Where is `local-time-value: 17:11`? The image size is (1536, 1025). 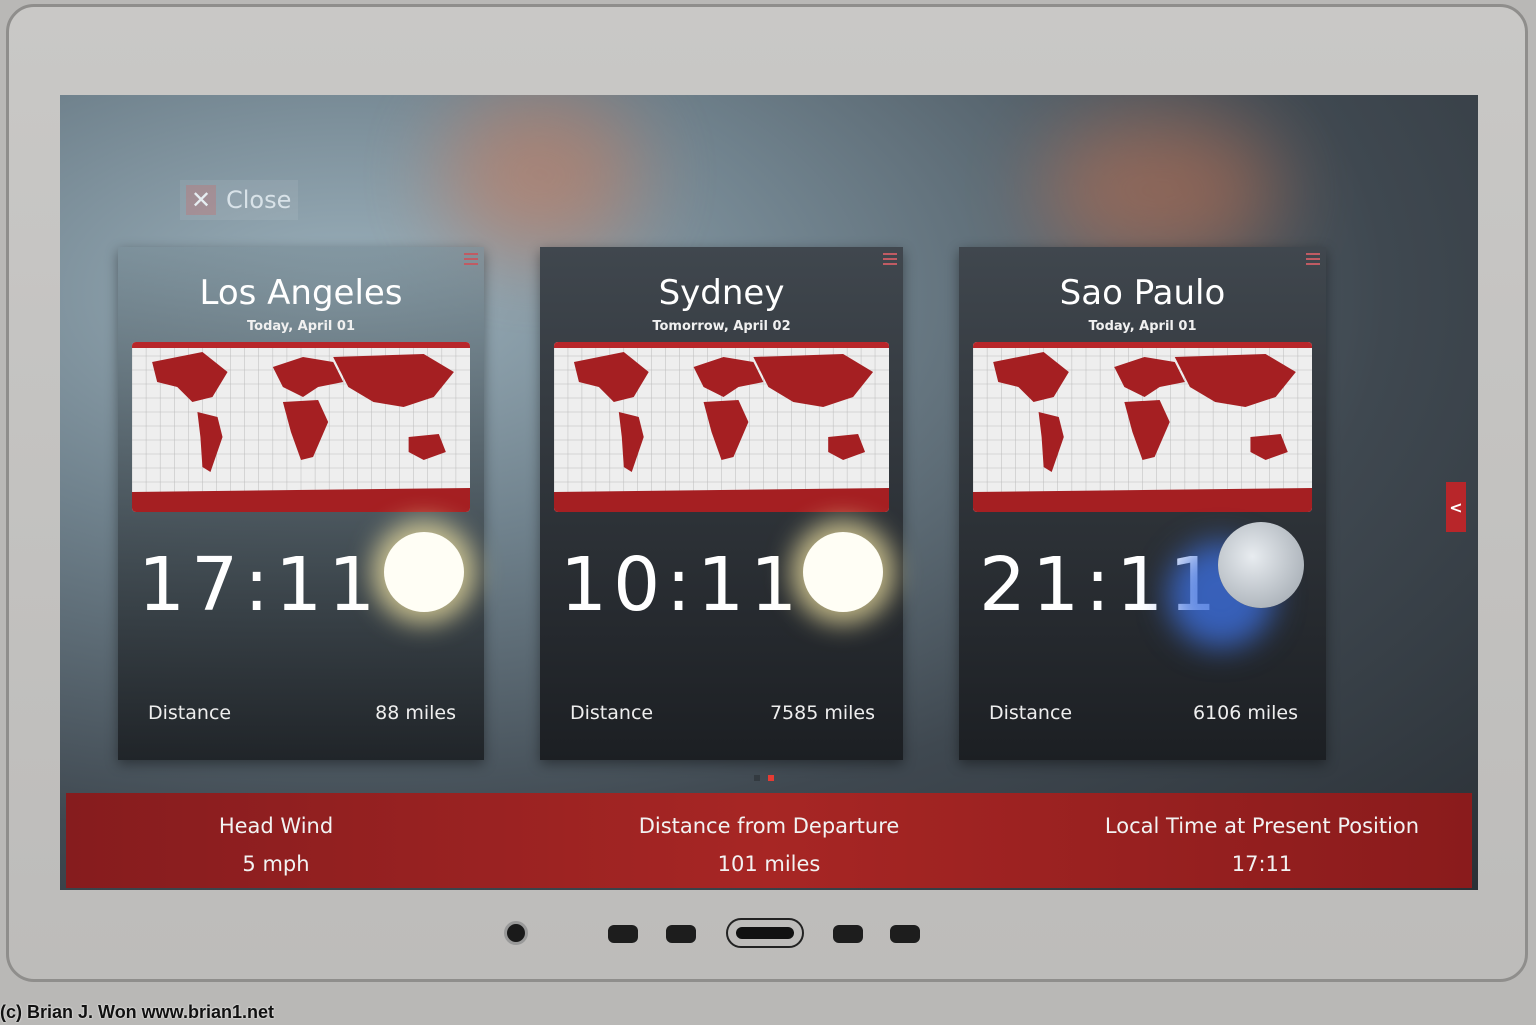 local-time-value: 17:11 is located at coordinates (1262, 864).